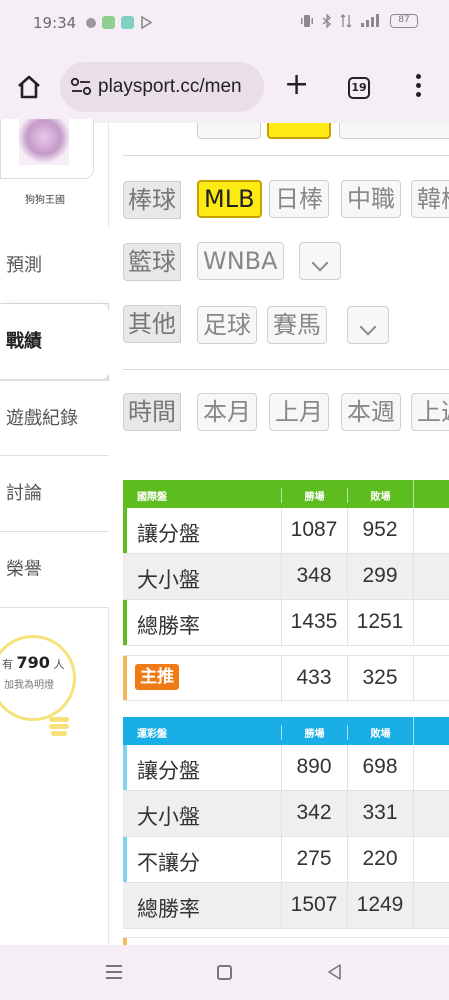 The height and width of the screenshot is (1000, 449). I want to click on sidebar-item-honor: 榮譽, so click(54, 570).